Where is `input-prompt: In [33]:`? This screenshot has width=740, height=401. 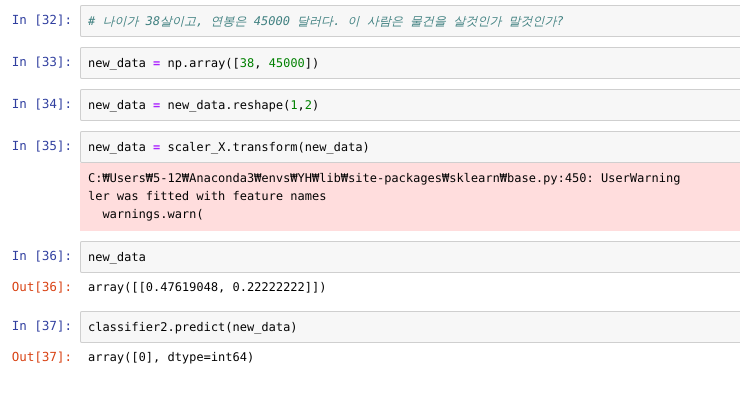
input-prompt: In [33]: is located at coordinates (41, 62).